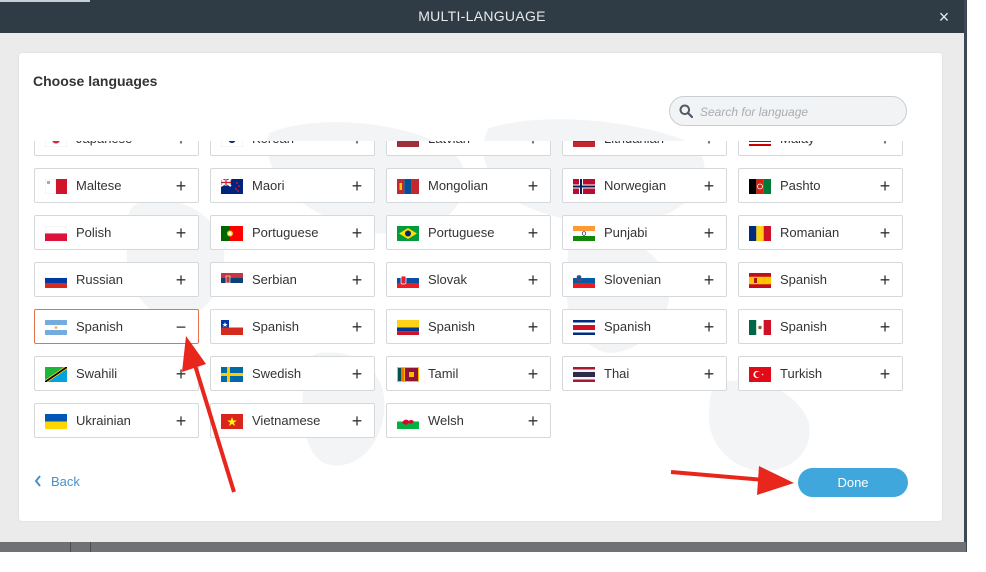  What do you see at coordinates (116, 232) in the screenshot?
I see `language-option: Polish +` at bounding box center [116, 232].